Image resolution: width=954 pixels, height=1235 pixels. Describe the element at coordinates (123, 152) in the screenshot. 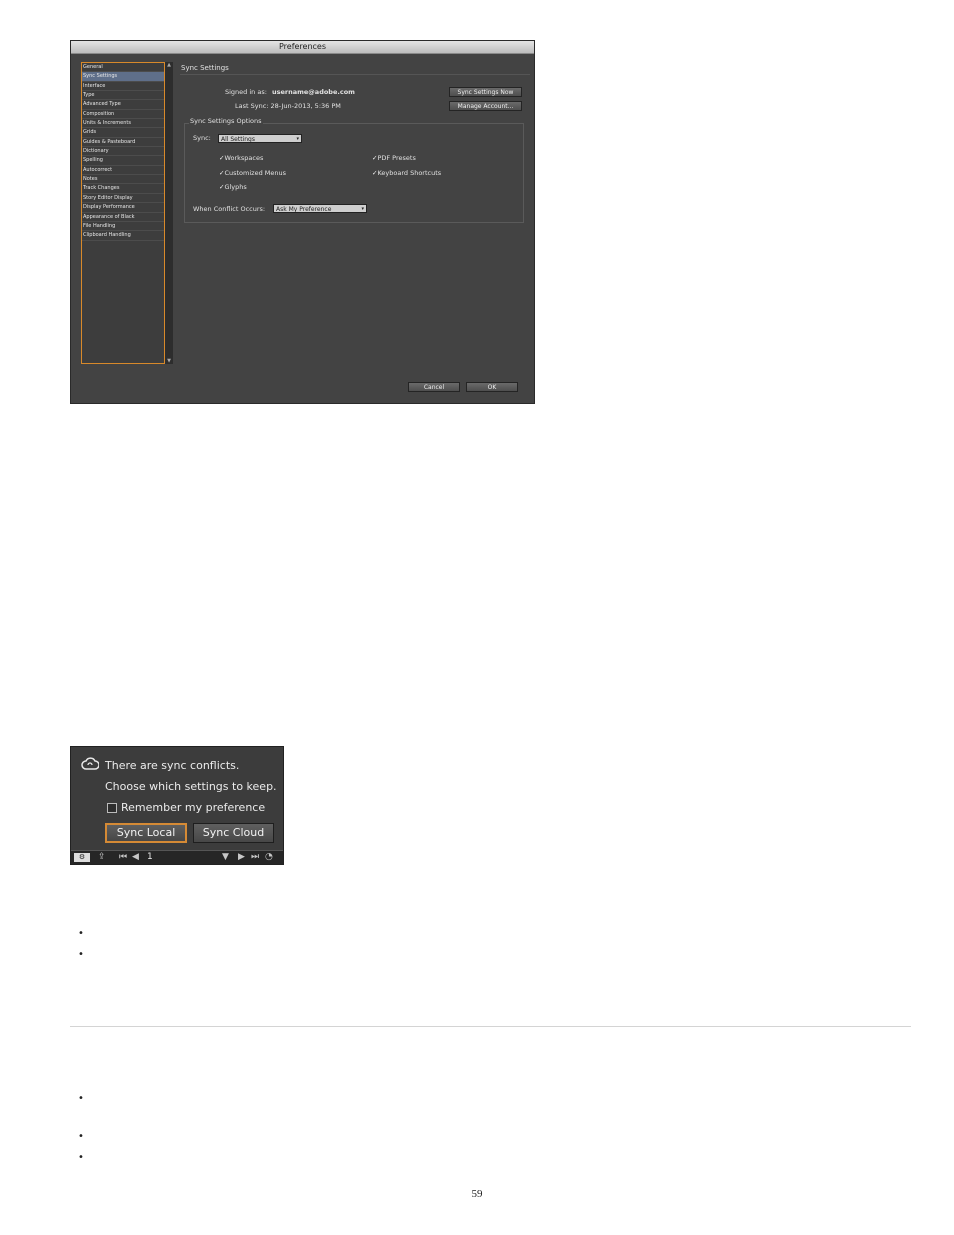

I see `sidebar-item-dictionary: Dictionary` at that location.